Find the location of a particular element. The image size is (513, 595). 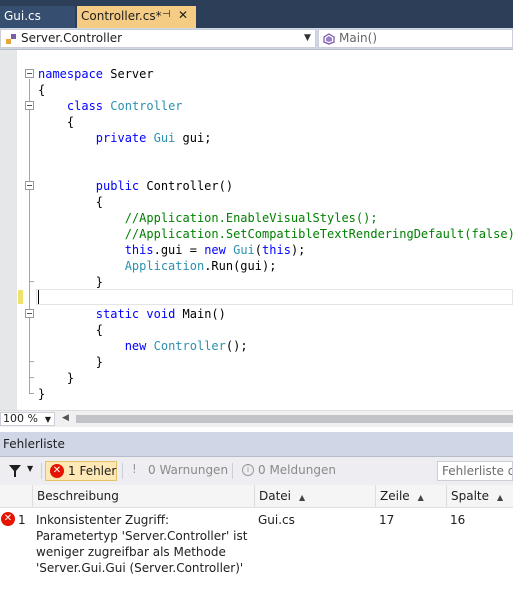

scroll-left-arrow-icon: ◀ is located at coordinates (65, 418).